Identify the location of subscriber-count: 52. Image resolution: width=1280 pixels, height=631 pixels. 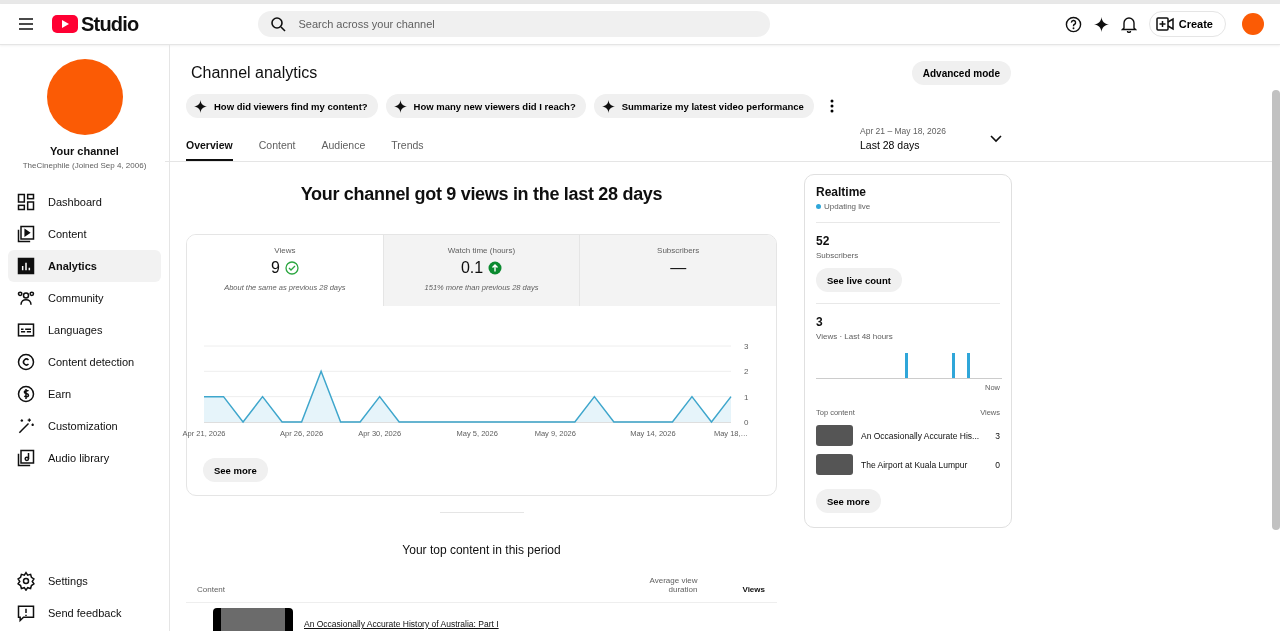
(823, 241).